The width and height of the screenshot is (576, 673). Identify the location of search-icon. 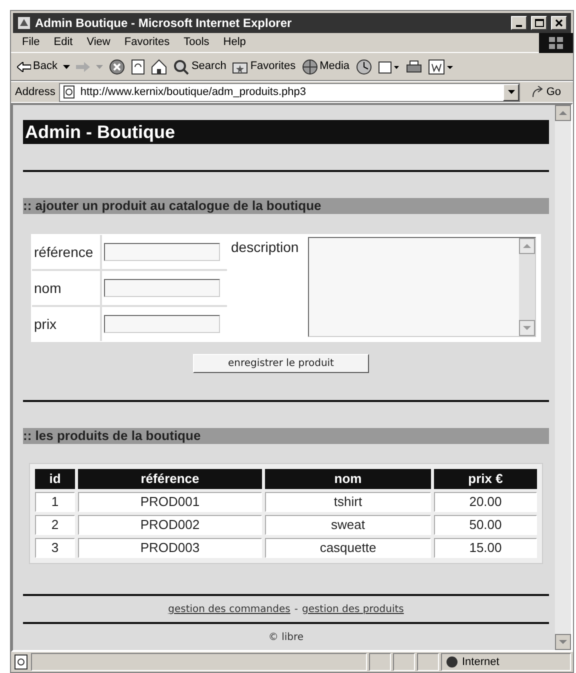
(181, 66).